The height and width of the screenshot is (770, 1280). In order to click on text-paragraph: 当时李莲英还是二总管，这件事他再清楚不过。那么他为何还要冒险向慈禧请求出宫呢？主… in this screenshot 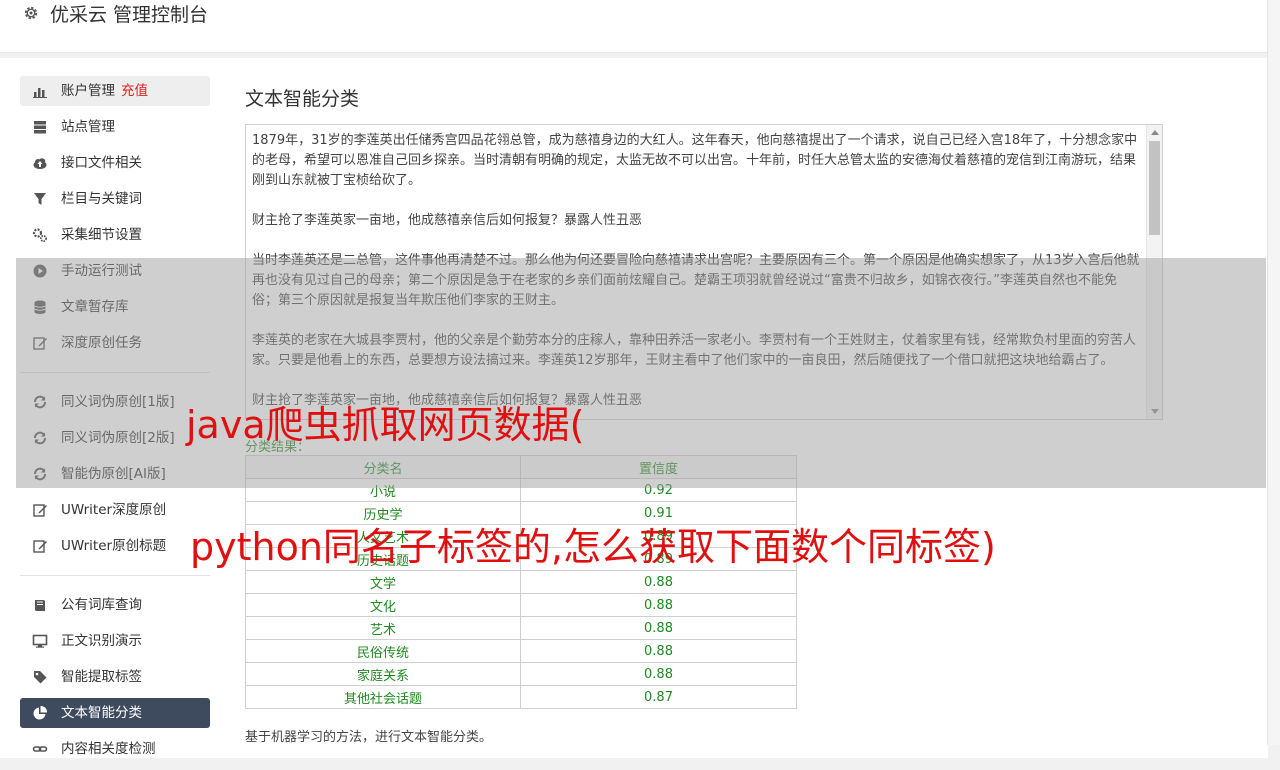, I will do `click(696, 280)`.